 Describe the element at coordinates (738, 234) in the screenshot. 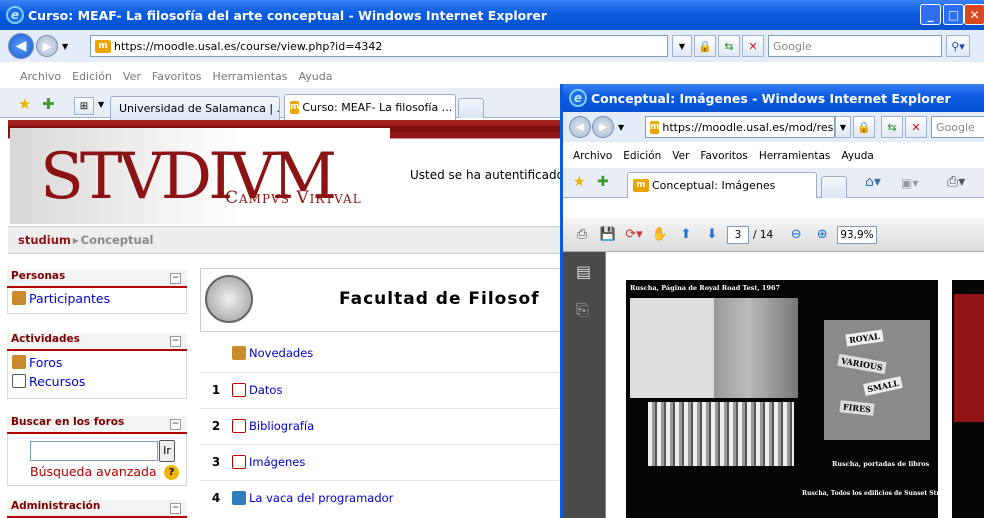

I see `pdf-page-input: 3` at that location.